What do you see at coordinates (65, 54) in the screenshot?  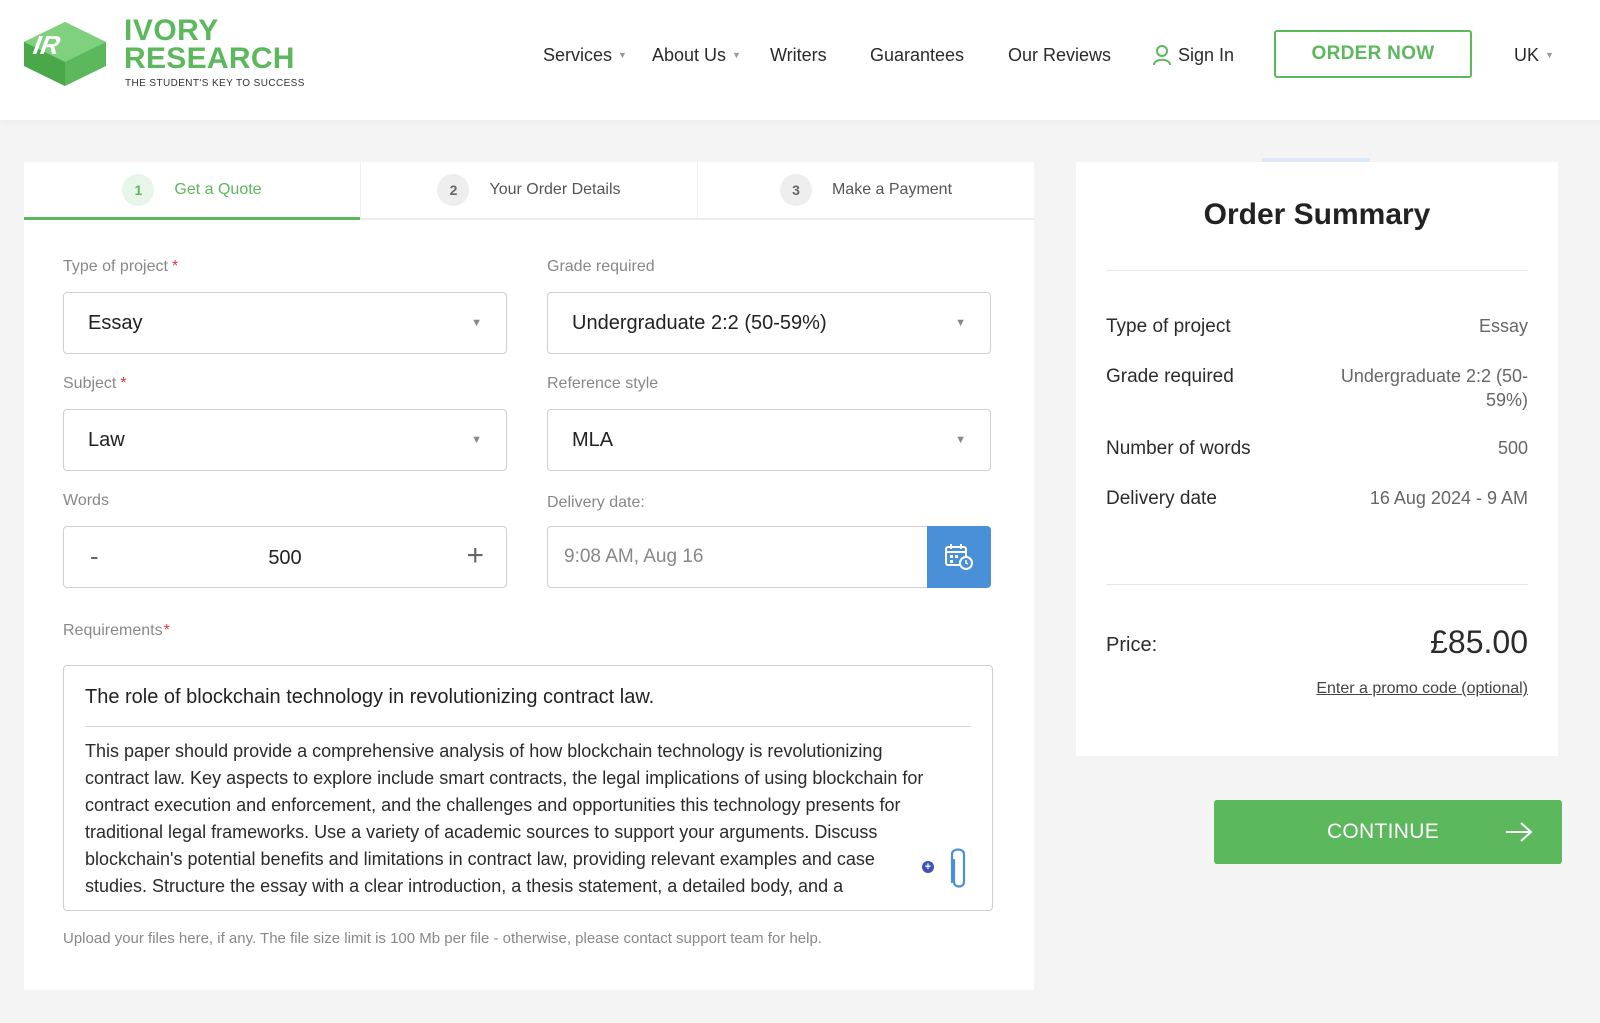 I see `logo-mark-icon: IR` at bounding box center [65, 54].